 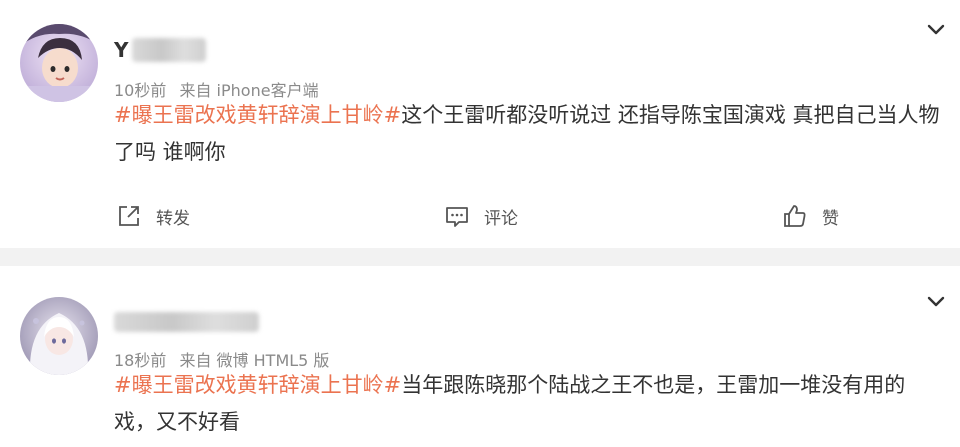 I want to click on repost-icon, so click(x=129, y=216).